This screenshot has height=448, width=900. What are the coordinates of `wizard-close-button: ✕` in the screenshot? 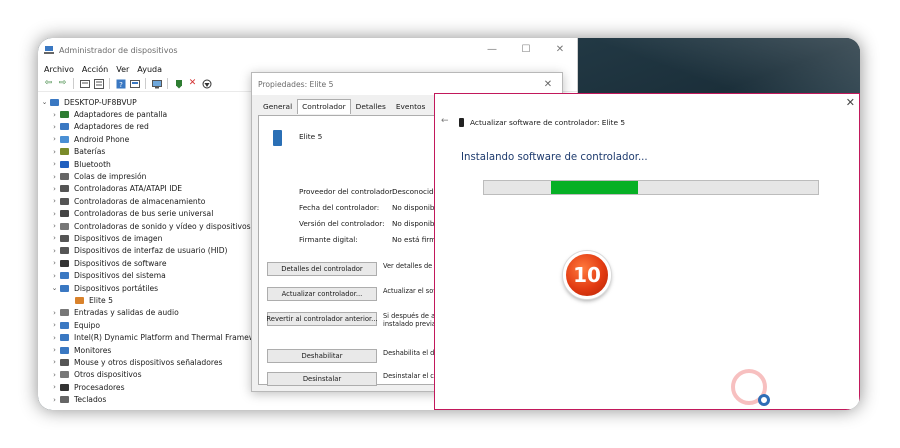 It's located at (850, 102).